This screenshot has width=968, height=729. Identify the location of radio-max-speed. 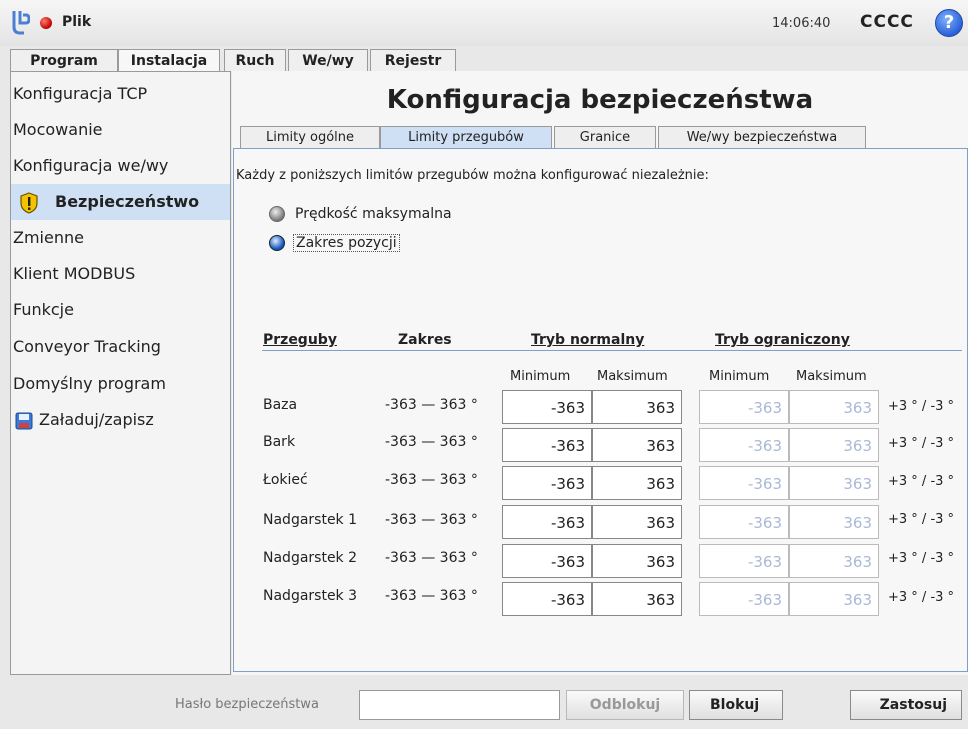
(277, 214).